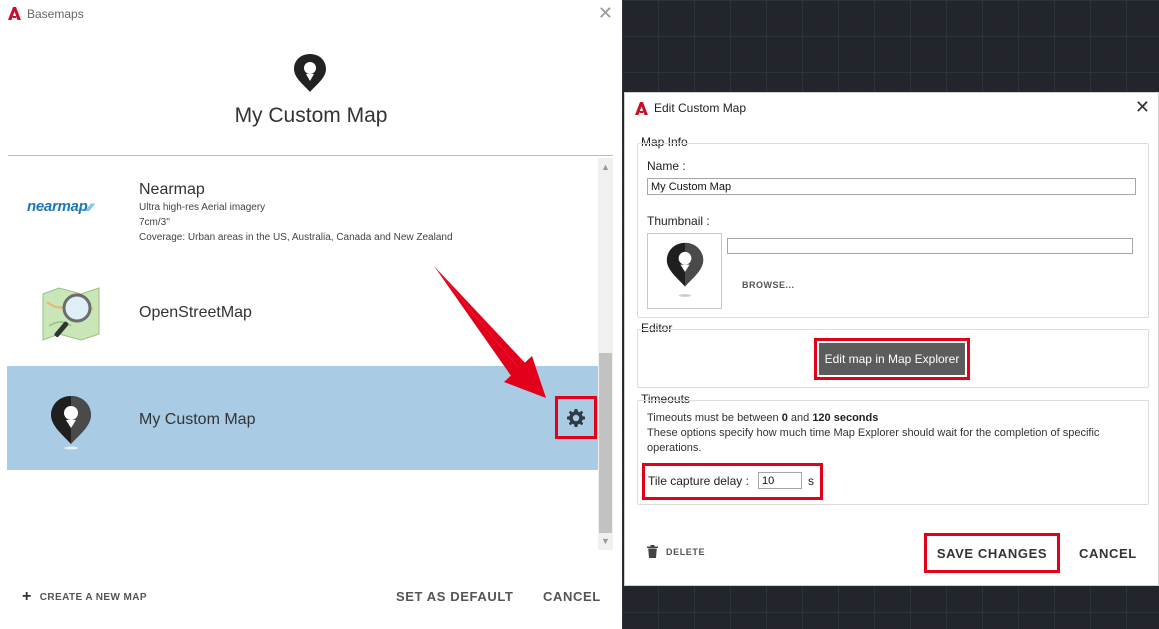  I want to click on scroll-thumb, so click(605, 443).